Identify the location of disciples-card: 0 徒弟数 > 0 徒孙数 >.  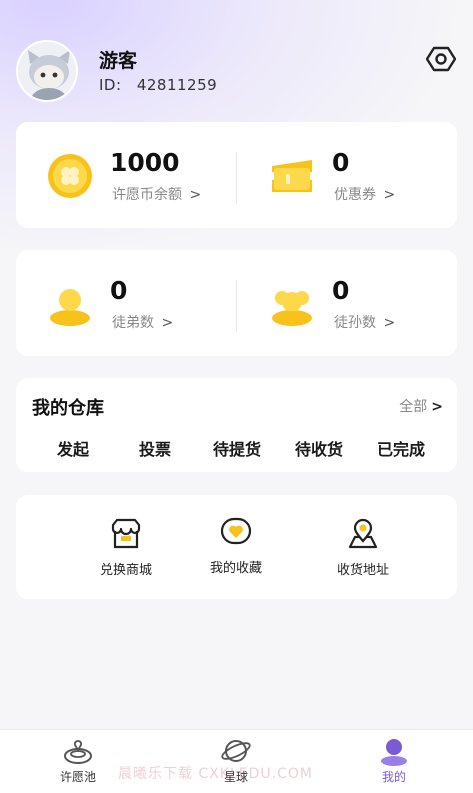
(236, 303).